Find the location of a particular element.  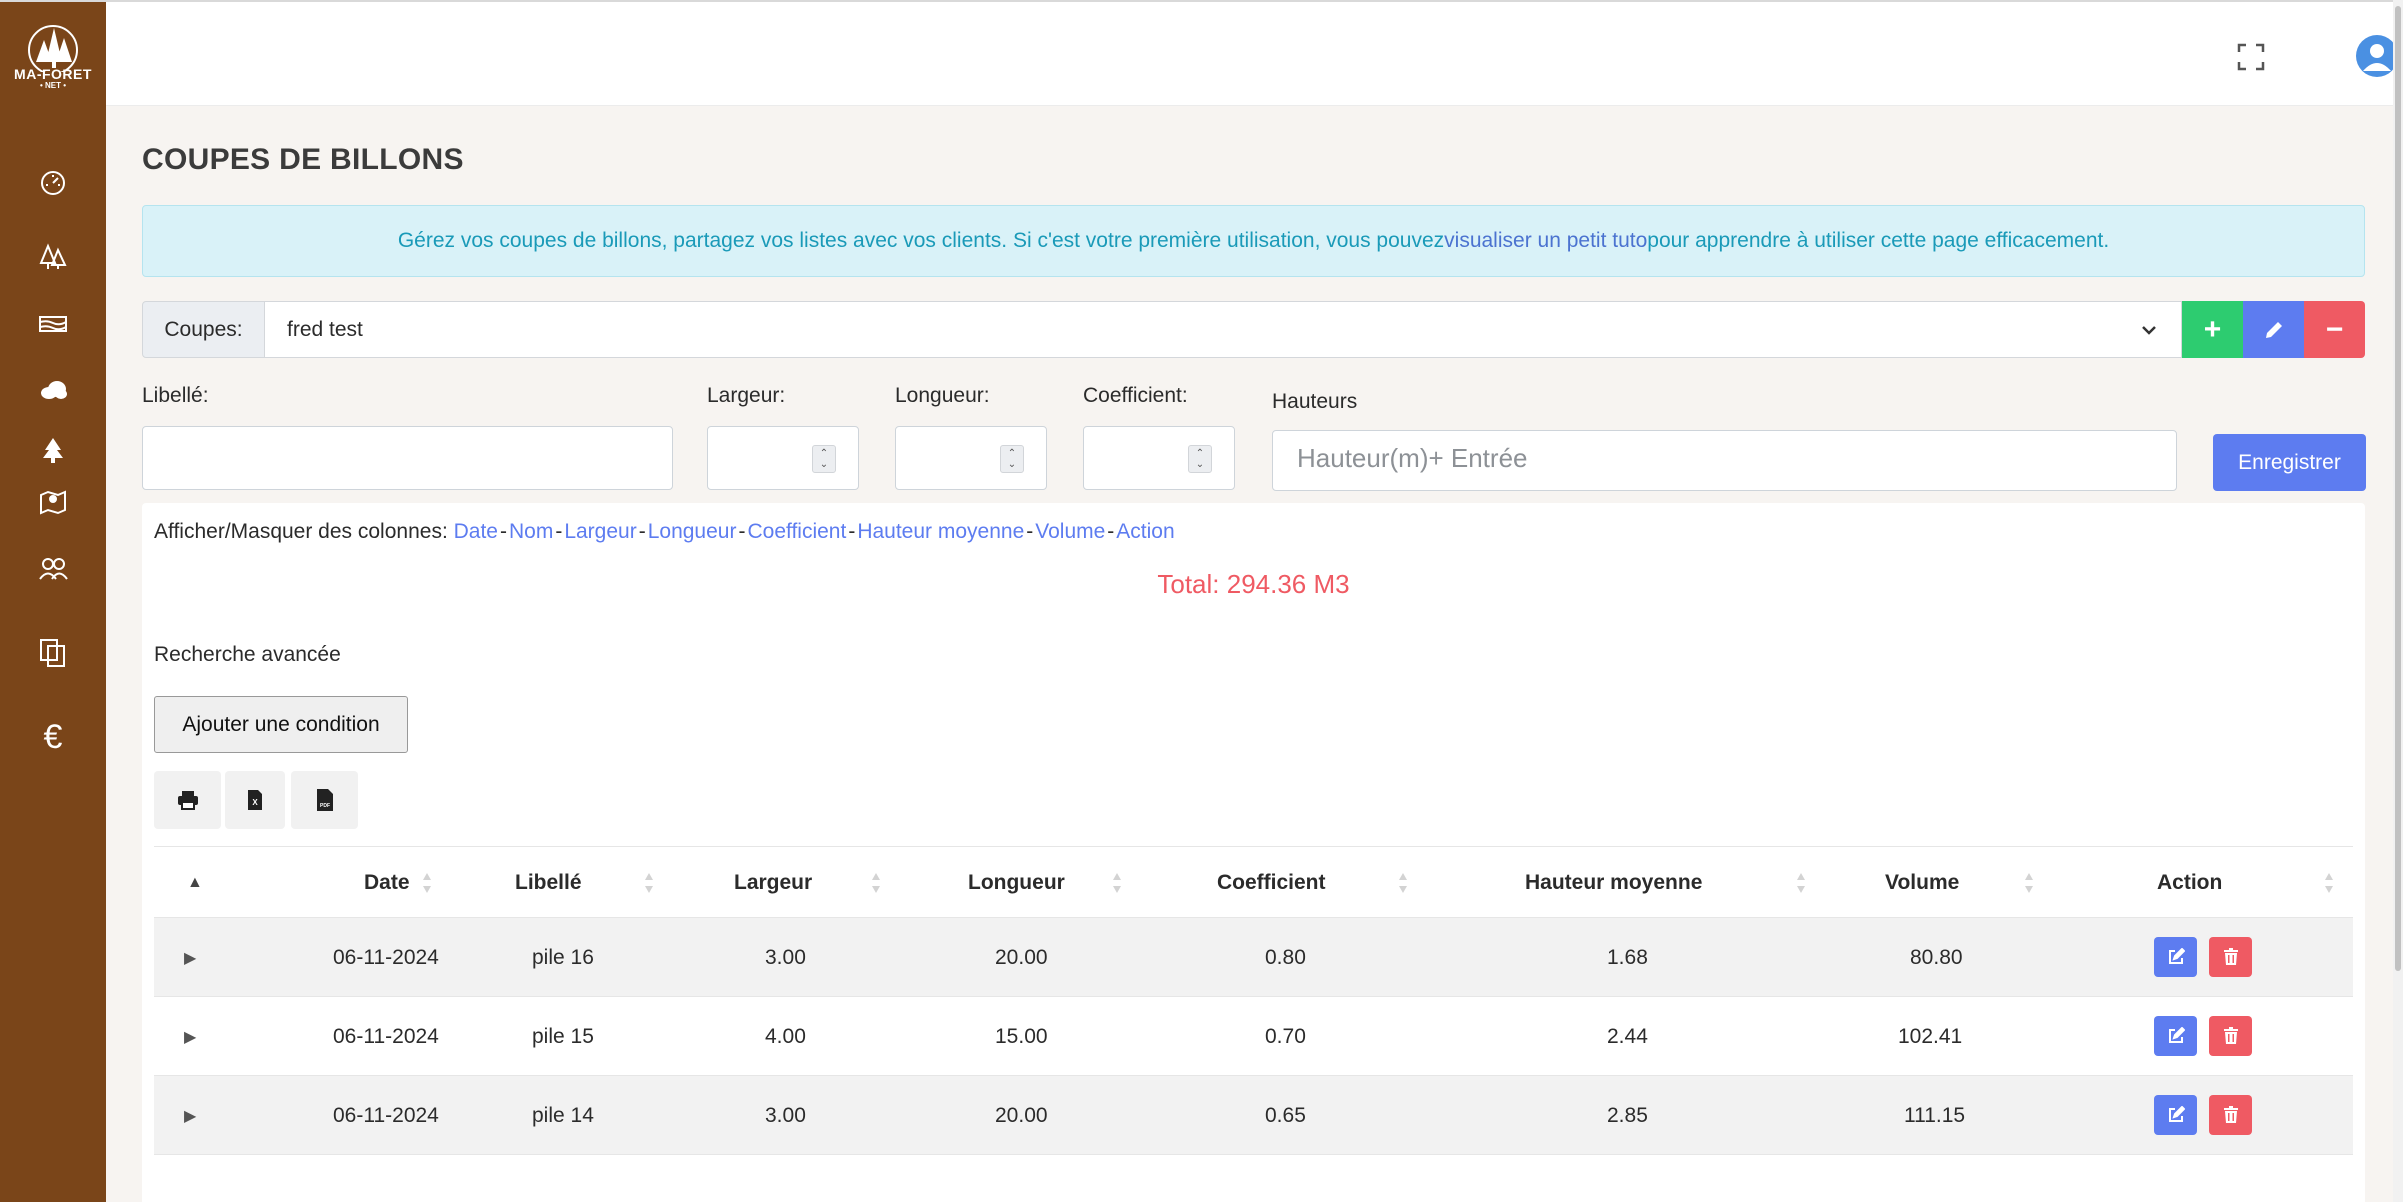

pencil-icon is located at coordinates (2273, 329).